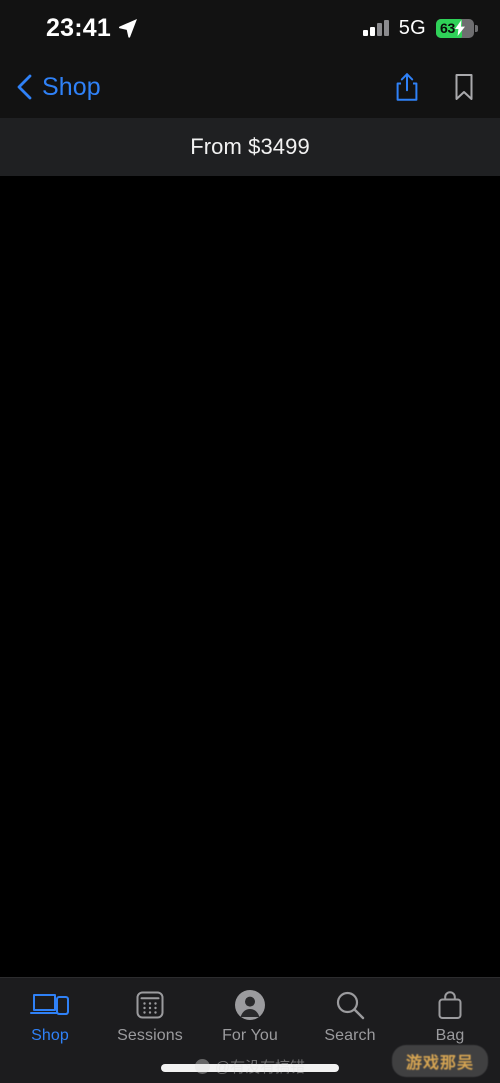  I want to click on magnifier-icon, so click(350, 1005).